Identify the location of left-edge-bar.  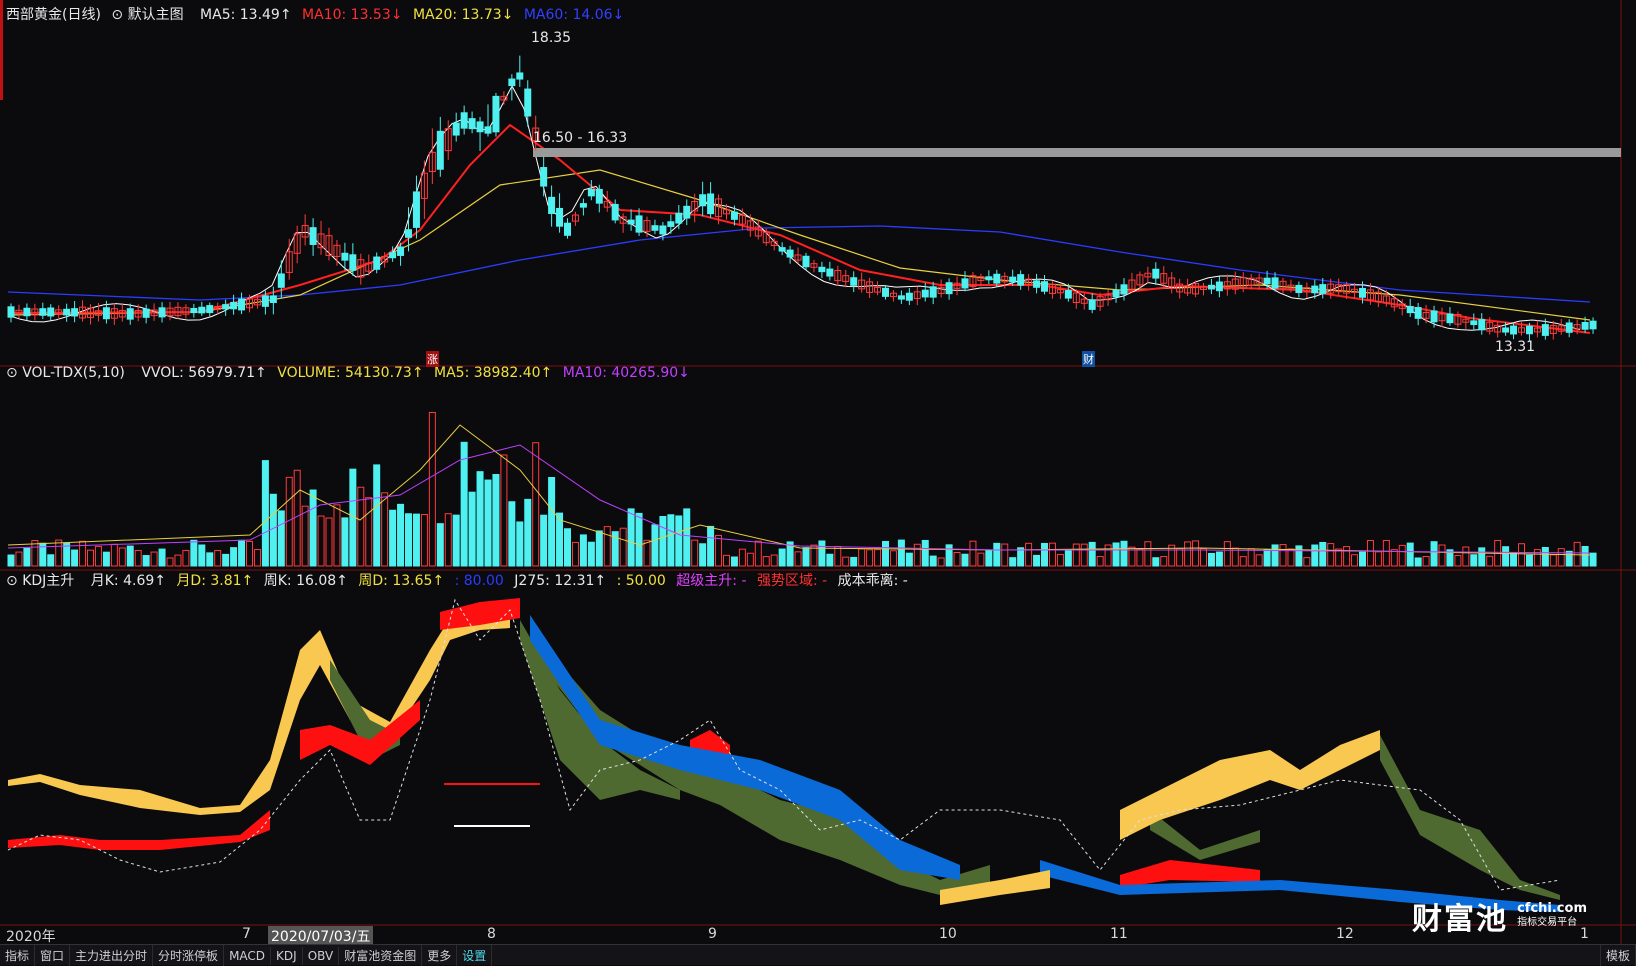
(1, 50).